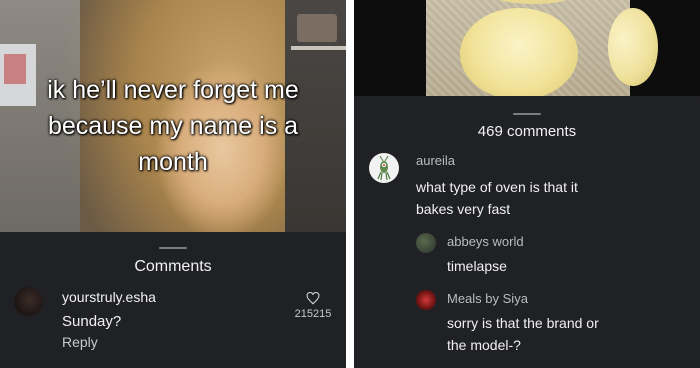 This screenshot has height=368, width=700. What do you see at coordinates (313, 298) in the screenshot?
I see `heart-outline-icon` at bounding box center [313, 298].